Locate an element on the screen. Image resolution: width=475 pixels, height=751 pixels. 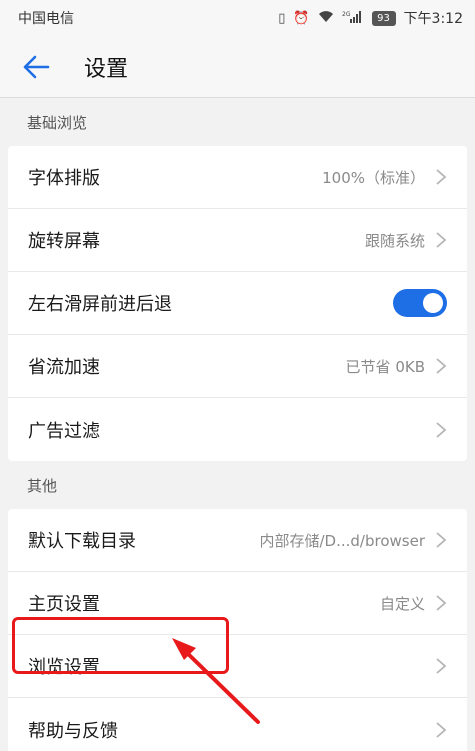
row-ad-filter: 广告过滤 is located at coordinates (237, 429).